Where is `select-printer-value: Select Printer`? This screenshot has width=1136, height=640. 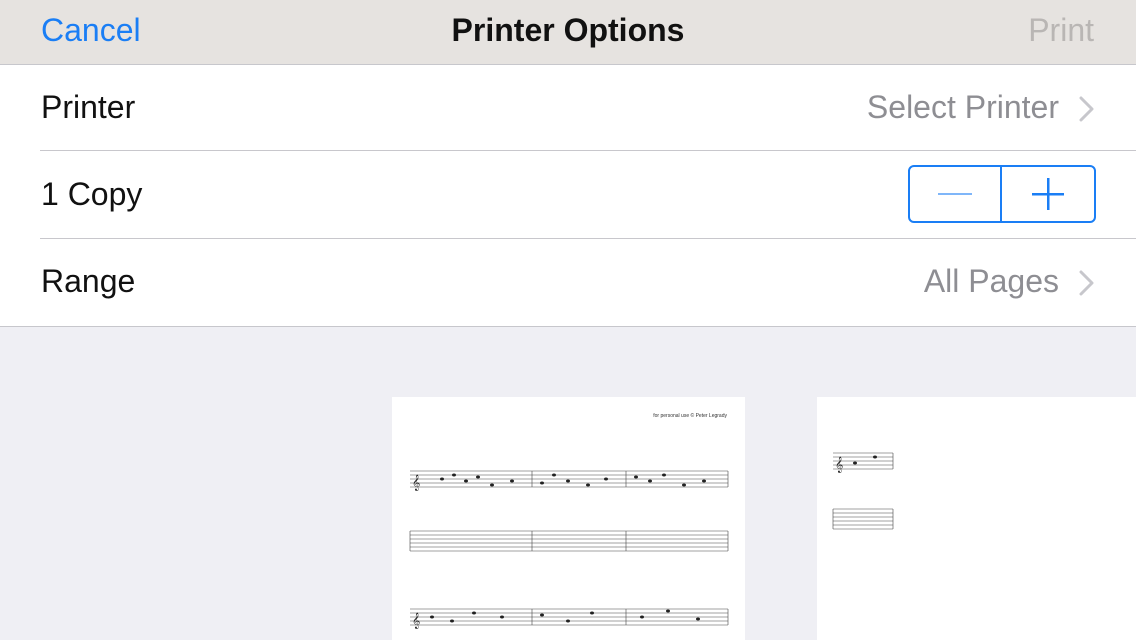 select-printer-value: Select Printer is located at coordinates (962, 107).